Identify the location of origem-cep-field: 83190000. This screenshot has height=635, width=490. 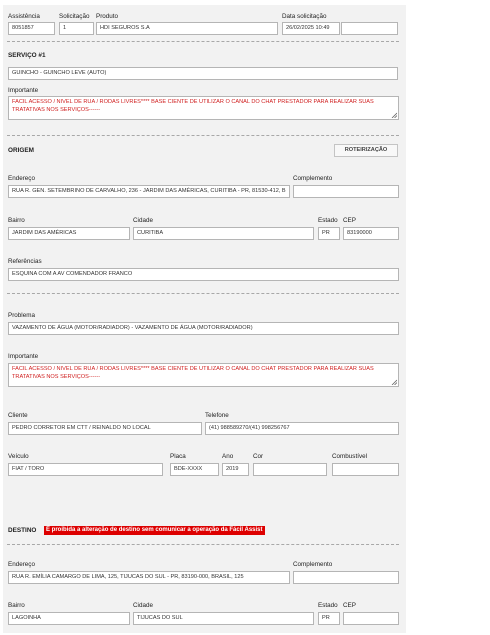
(371, 233).